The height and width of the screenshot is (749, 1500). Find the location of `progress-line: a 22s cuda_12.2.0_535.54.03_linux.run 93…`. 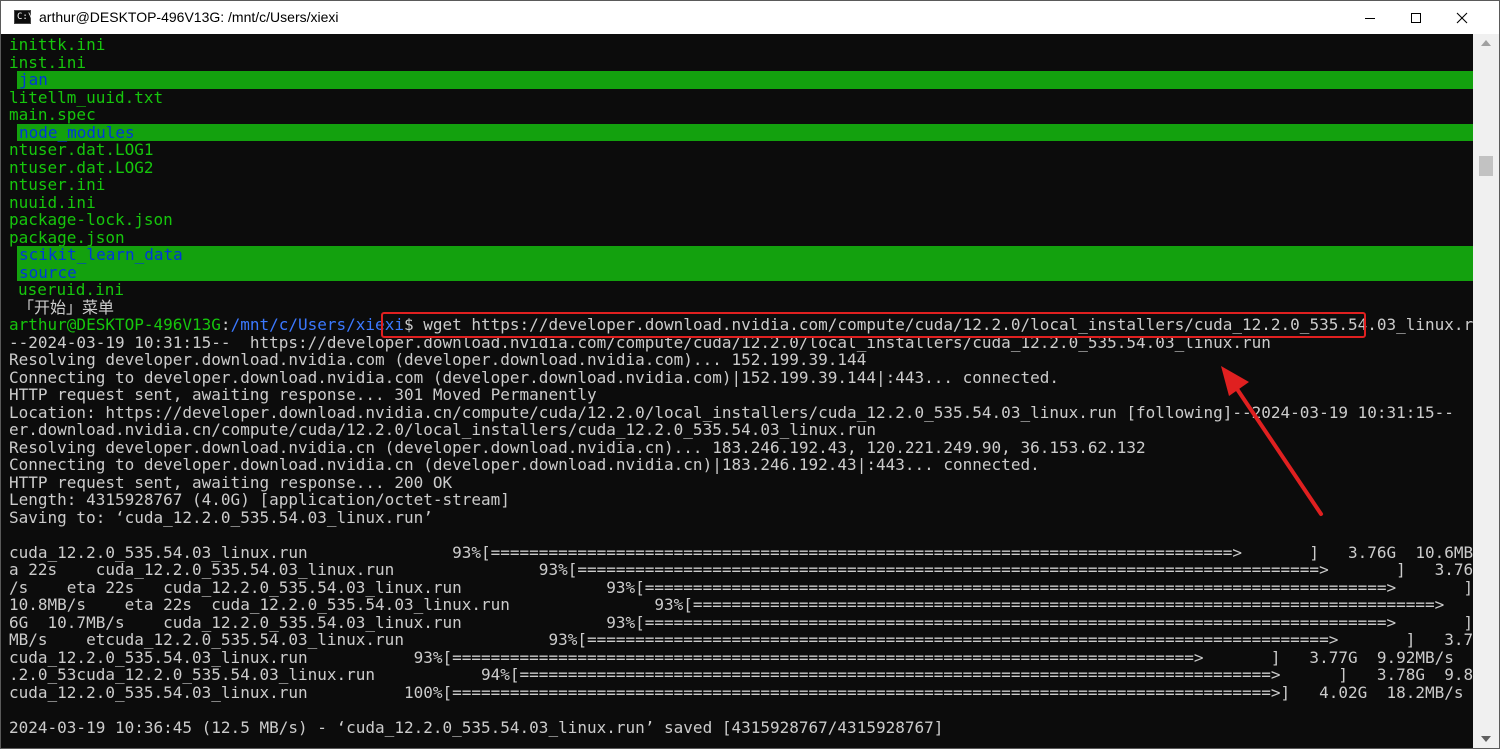

progress-line: a 22s cuda_12.2.0_535.54.03_linux.run 93… is located at coordinates (741, 569).